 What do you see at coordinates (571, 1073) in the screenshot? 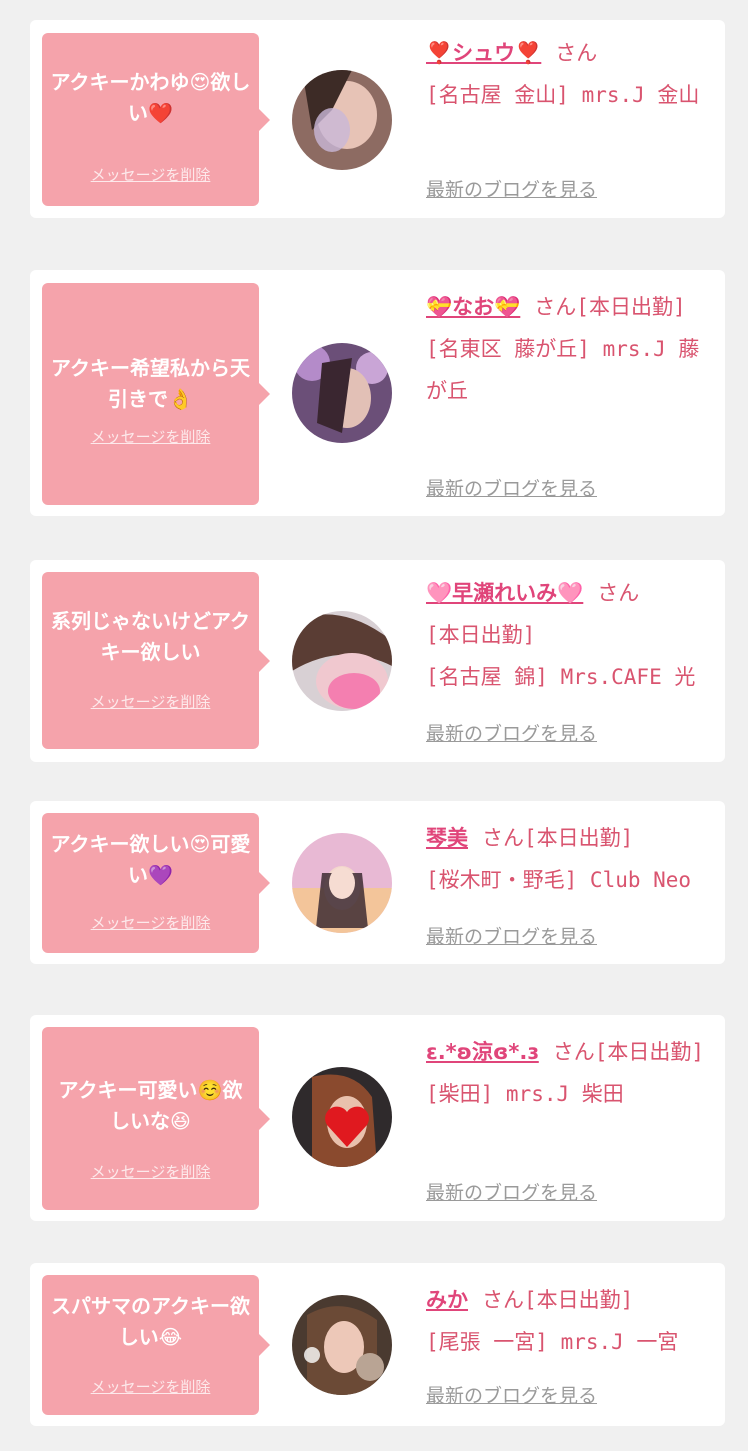
I see `profile-info: ε.*ʚ涼ɞ*.ɜ さん[本日出勤] [柴田] mrs.J 柴田` at bounding box center [571, 1073].